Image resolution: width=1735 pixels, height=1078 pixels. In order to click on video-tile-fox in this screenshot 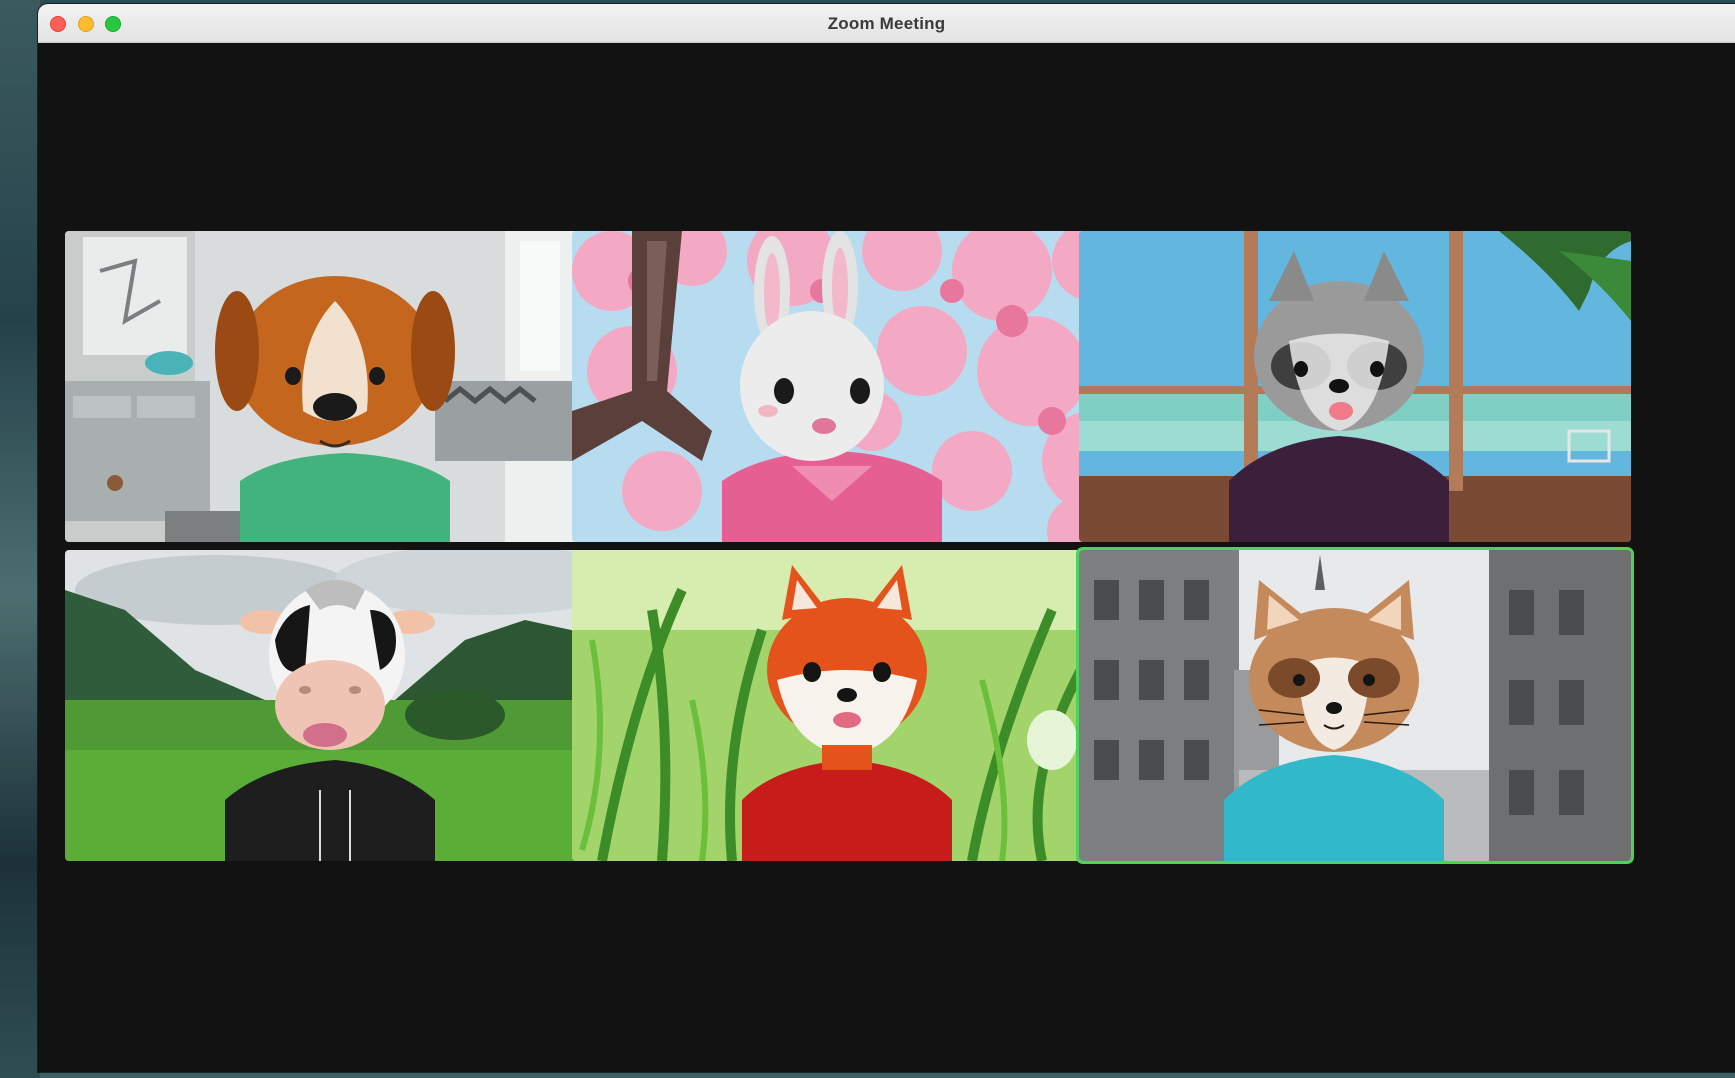, I will do `click(848, 705)`.